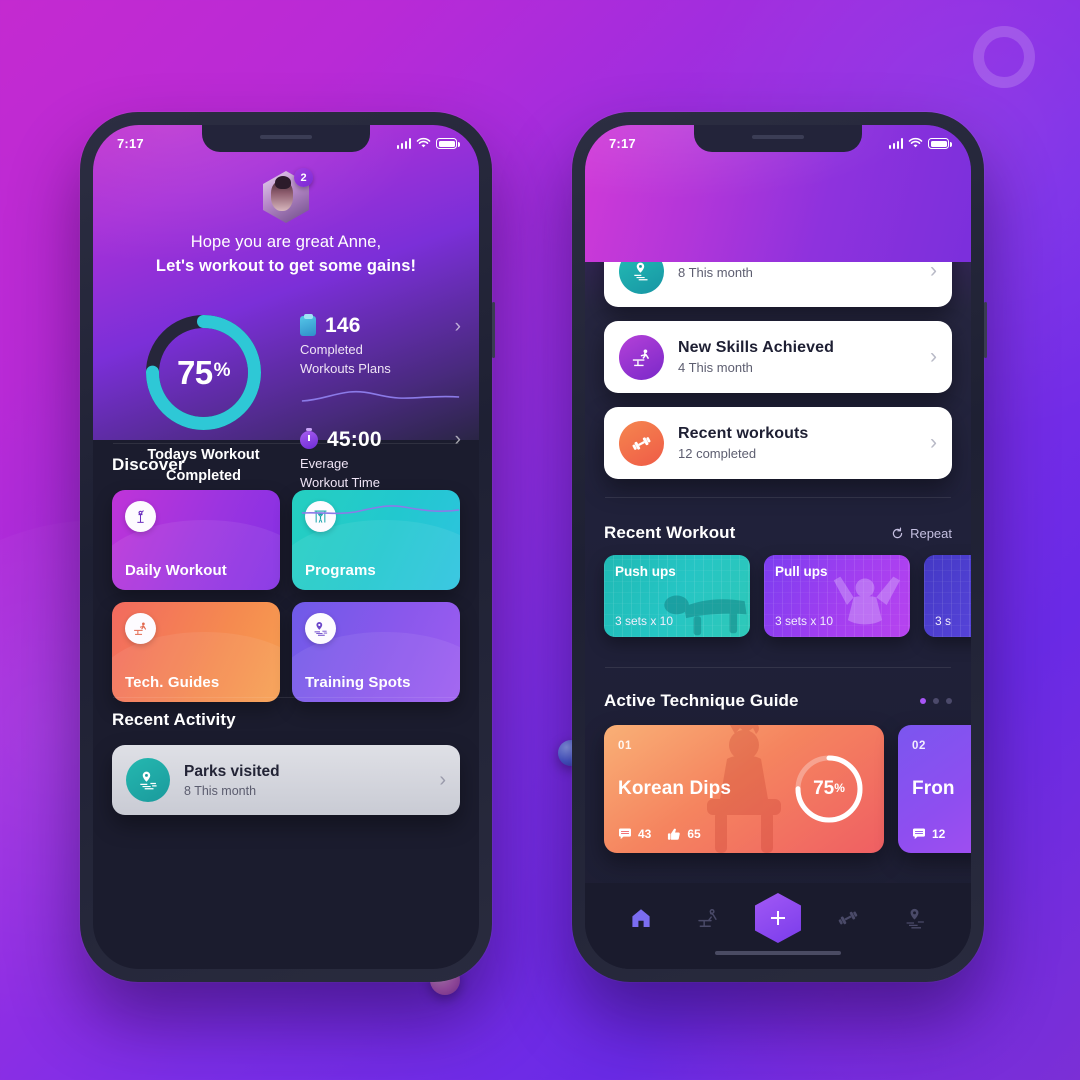 The height and width of the screenshot is (1080, 1080). I want to click on metric-head: 45:00 ›, so click(380, 440).